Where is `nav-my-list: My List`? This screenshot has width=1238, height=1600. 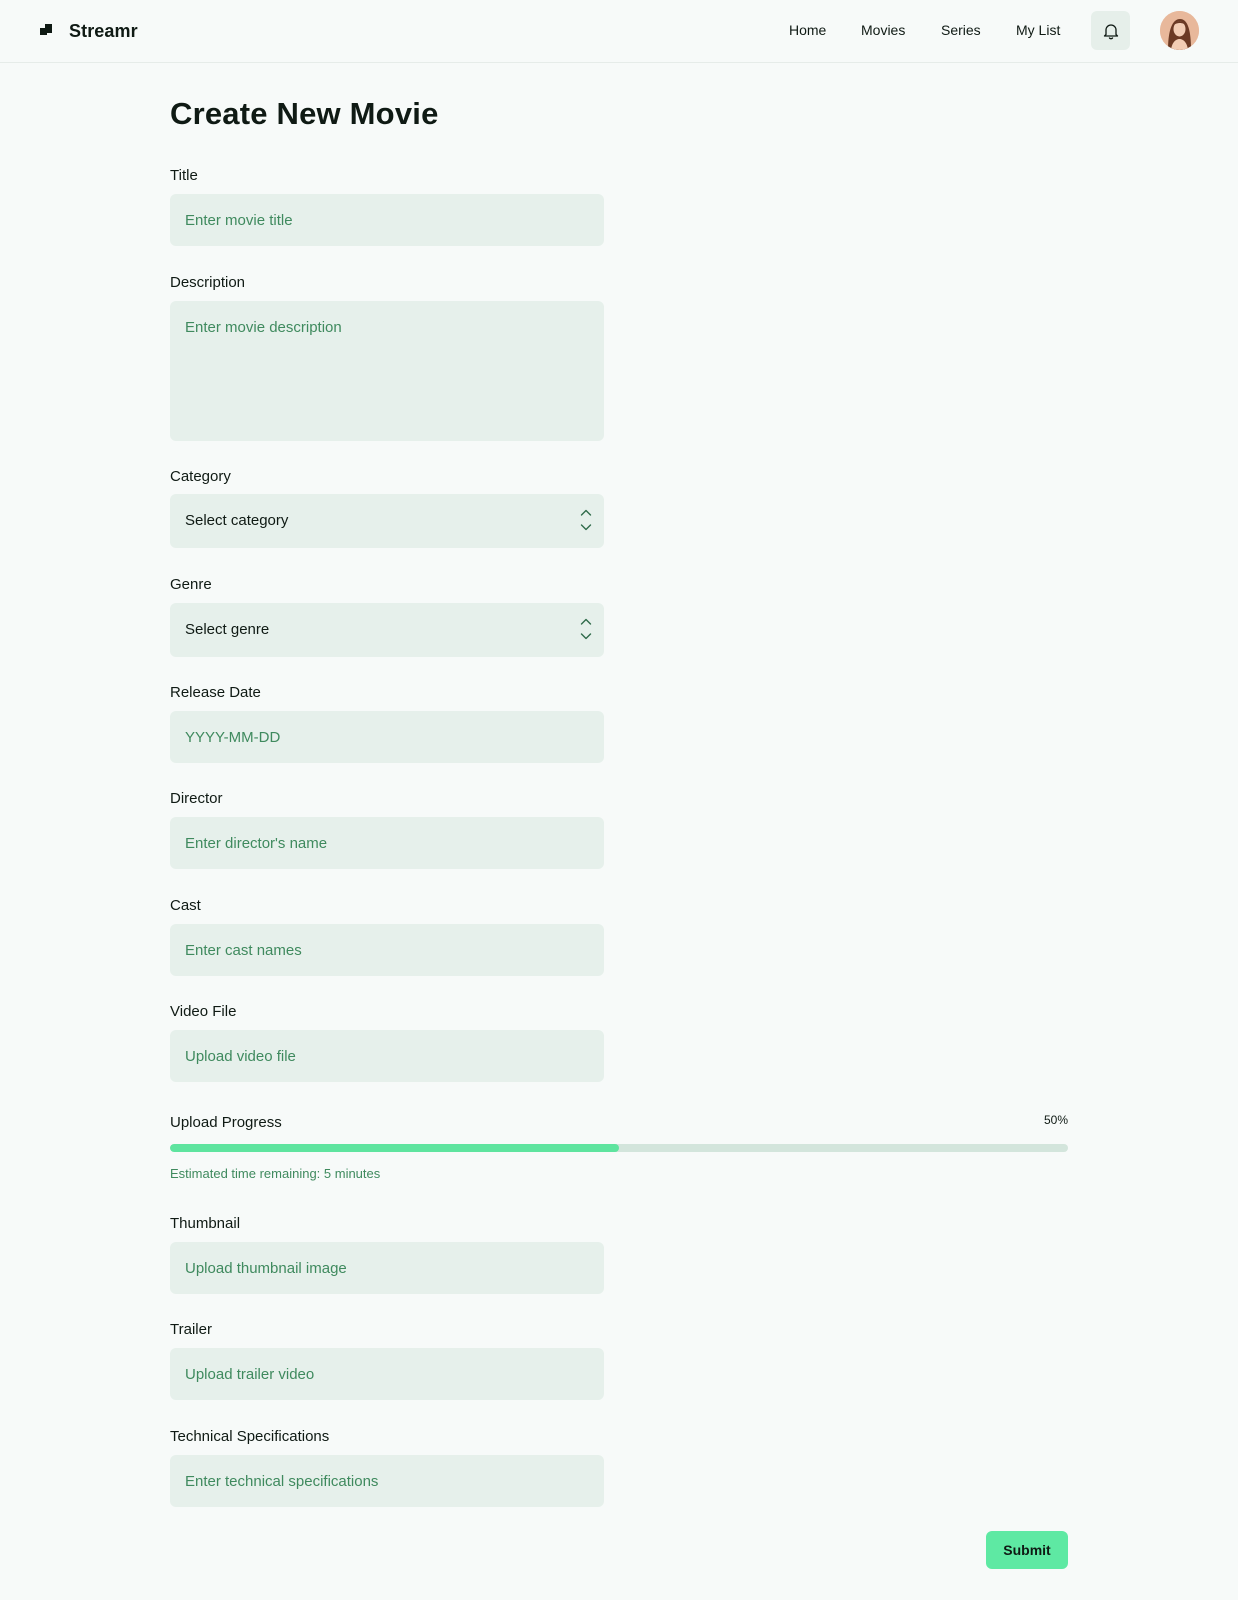
nav-my-list: My List is located at coordinates (1038, 30).